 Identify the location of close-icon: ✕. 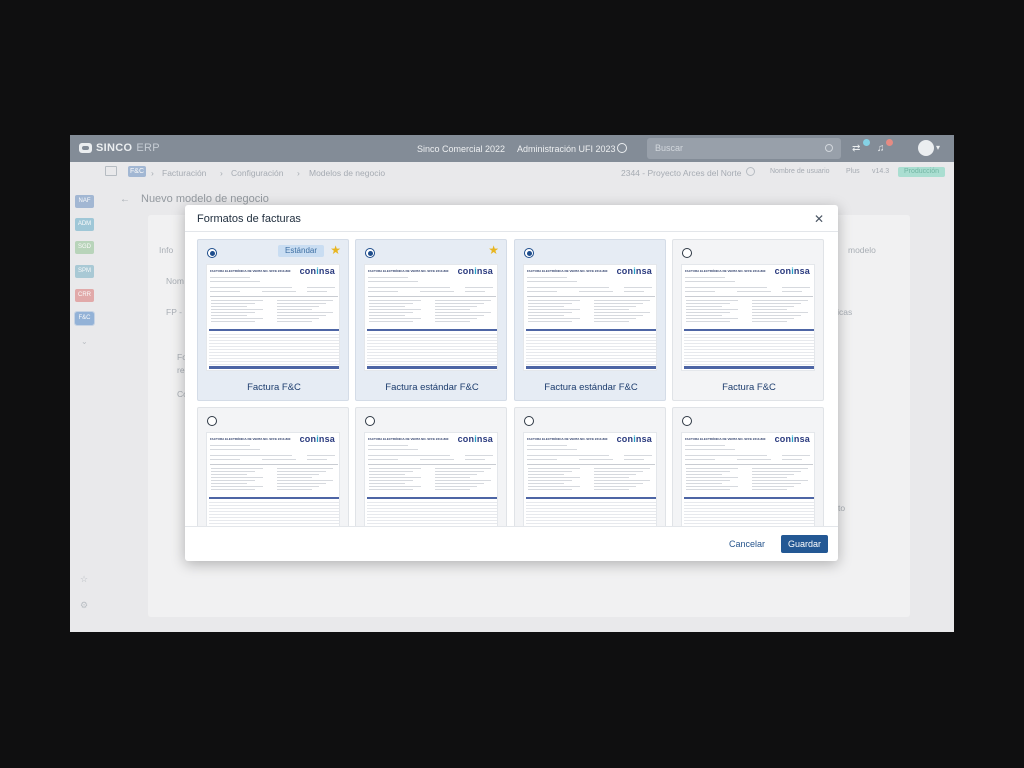
(819, 219).